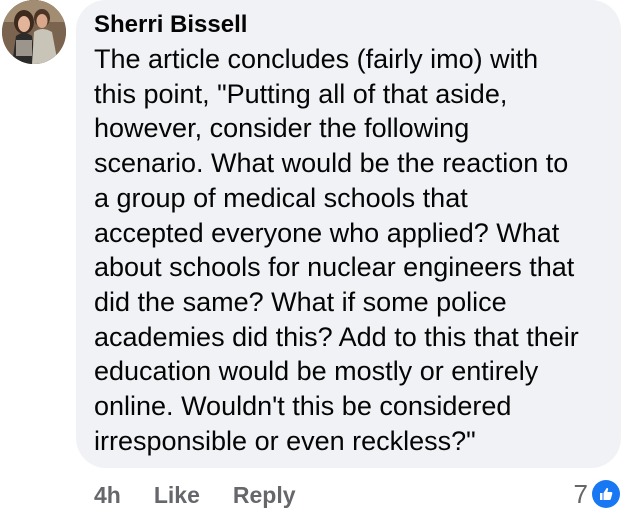 This screenshot has width=640, height=511. Describe the element at coordinates (327, 232) in the screenshot. I see `comment-text-line: accepted everyone who applied? What` at that location.